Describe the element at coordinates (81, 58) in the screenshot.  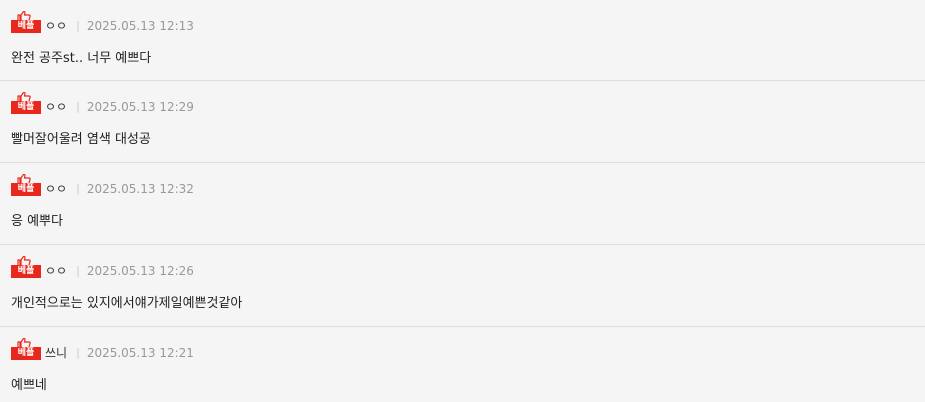
I see `comment-text: 완전 공주st.. 너무 예쁘다` at that location.